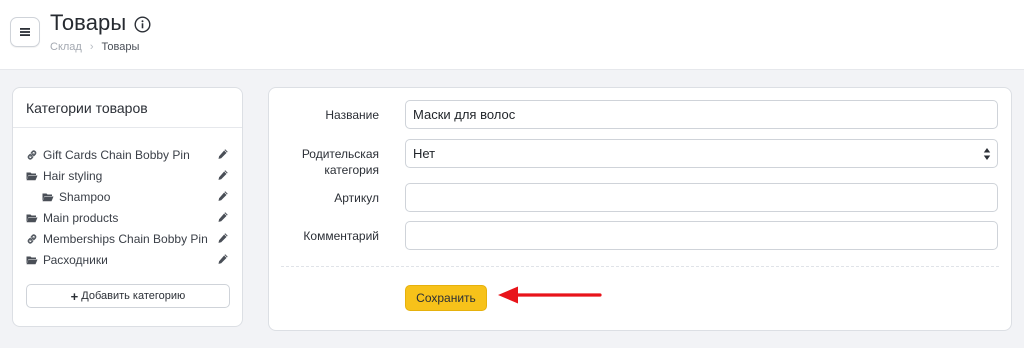  I want to click on annotation-arrow-icon, so click(550, 295).